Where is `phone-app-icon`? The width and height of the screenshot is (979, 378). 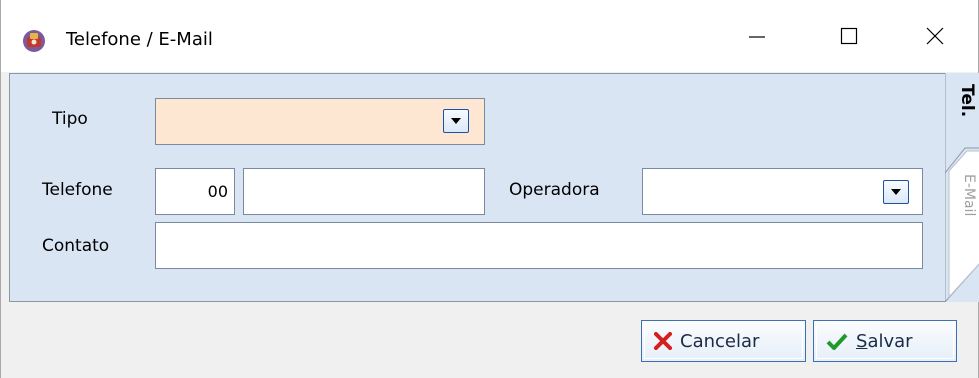 phone-app-icon is located at coordinates (34, 41).